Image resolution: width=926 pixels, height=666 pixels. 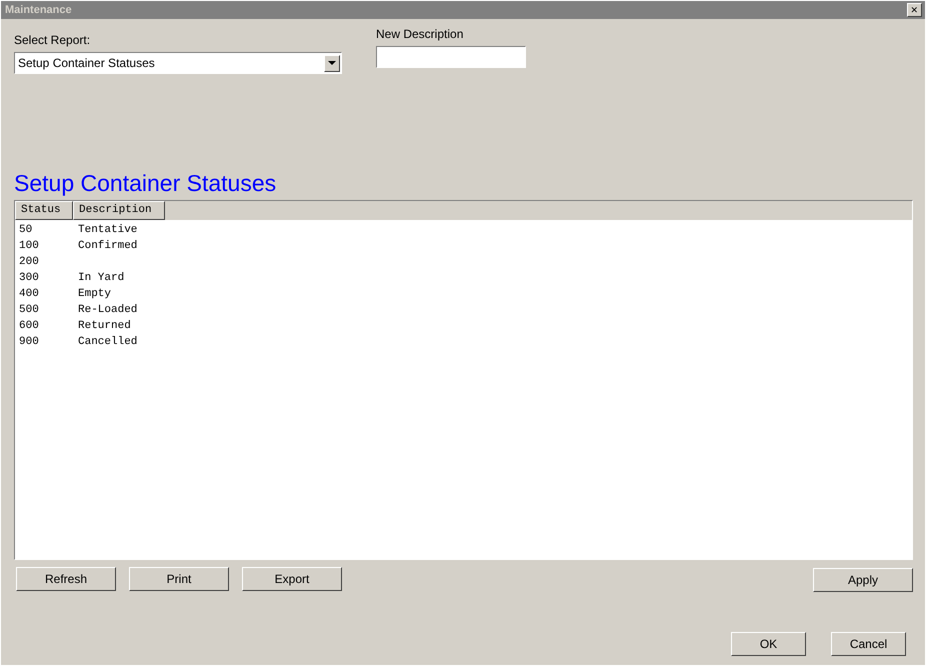 I want to click on table-cell-text: 900, so click(x=29, y=342).